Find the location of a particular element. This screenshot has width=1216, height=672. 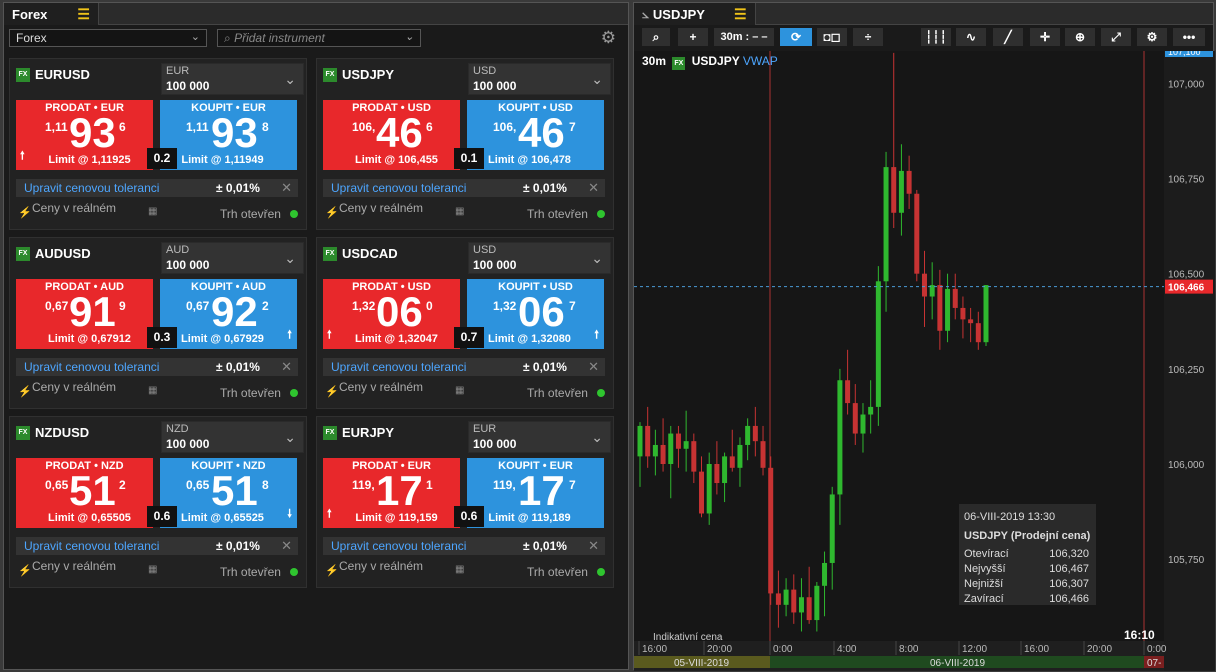

sell-limit: Limit @ 1,32047 is located at coordinates (396, 339).